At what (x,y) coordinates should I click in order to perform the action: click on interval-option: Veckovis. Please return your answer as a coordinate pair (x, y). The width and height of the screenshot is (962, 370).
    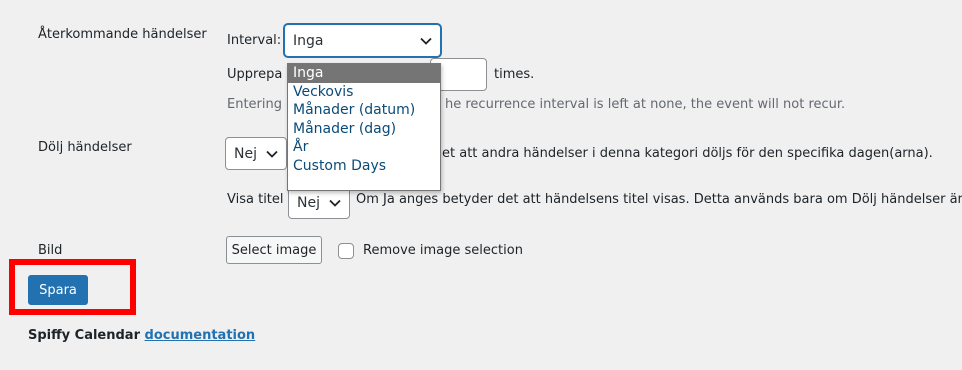
    Looking at the image, I should click on (364, 92).